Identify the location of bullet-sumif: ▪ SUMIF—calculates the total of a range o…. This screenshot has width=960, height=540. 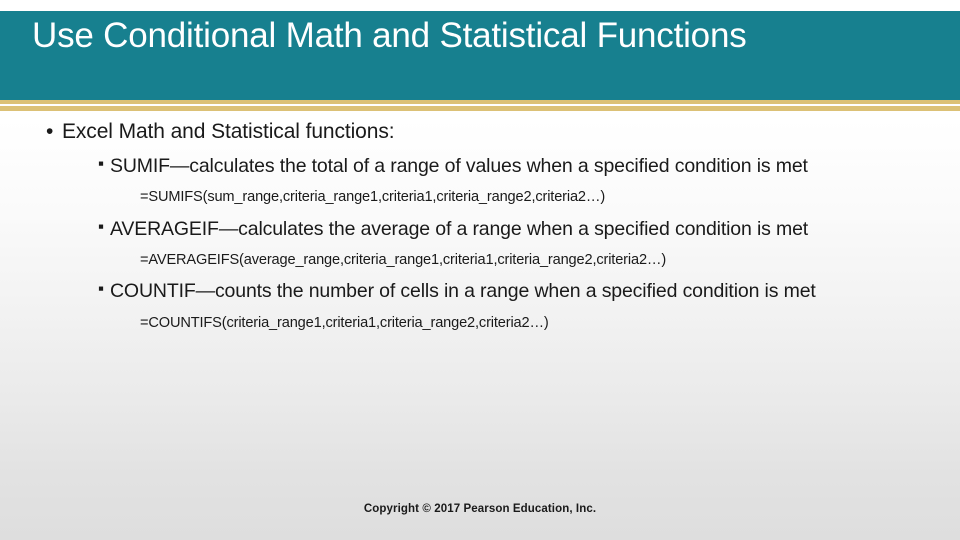
(480, 166).